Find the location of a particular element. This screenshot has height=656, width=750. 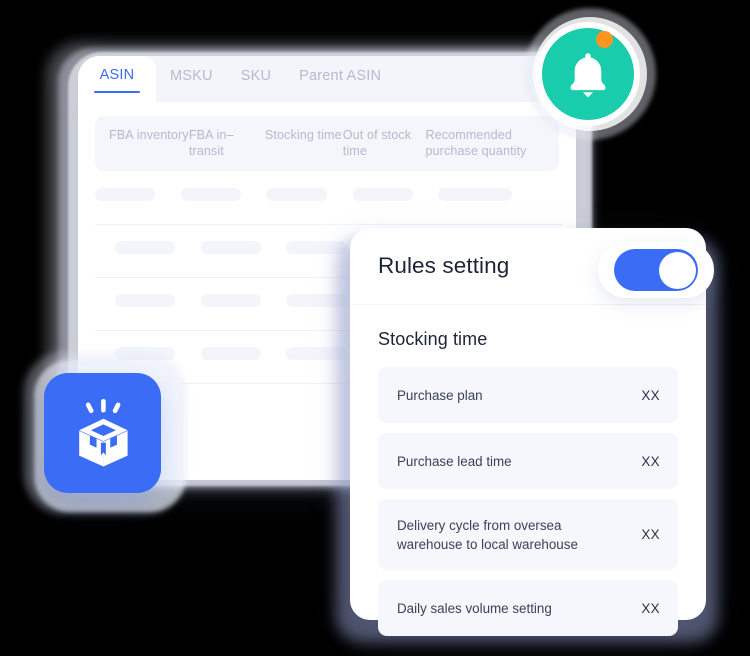

rule-row-purchase-lead-time: Purchase lead time XX is located at coordinates (528, 461).